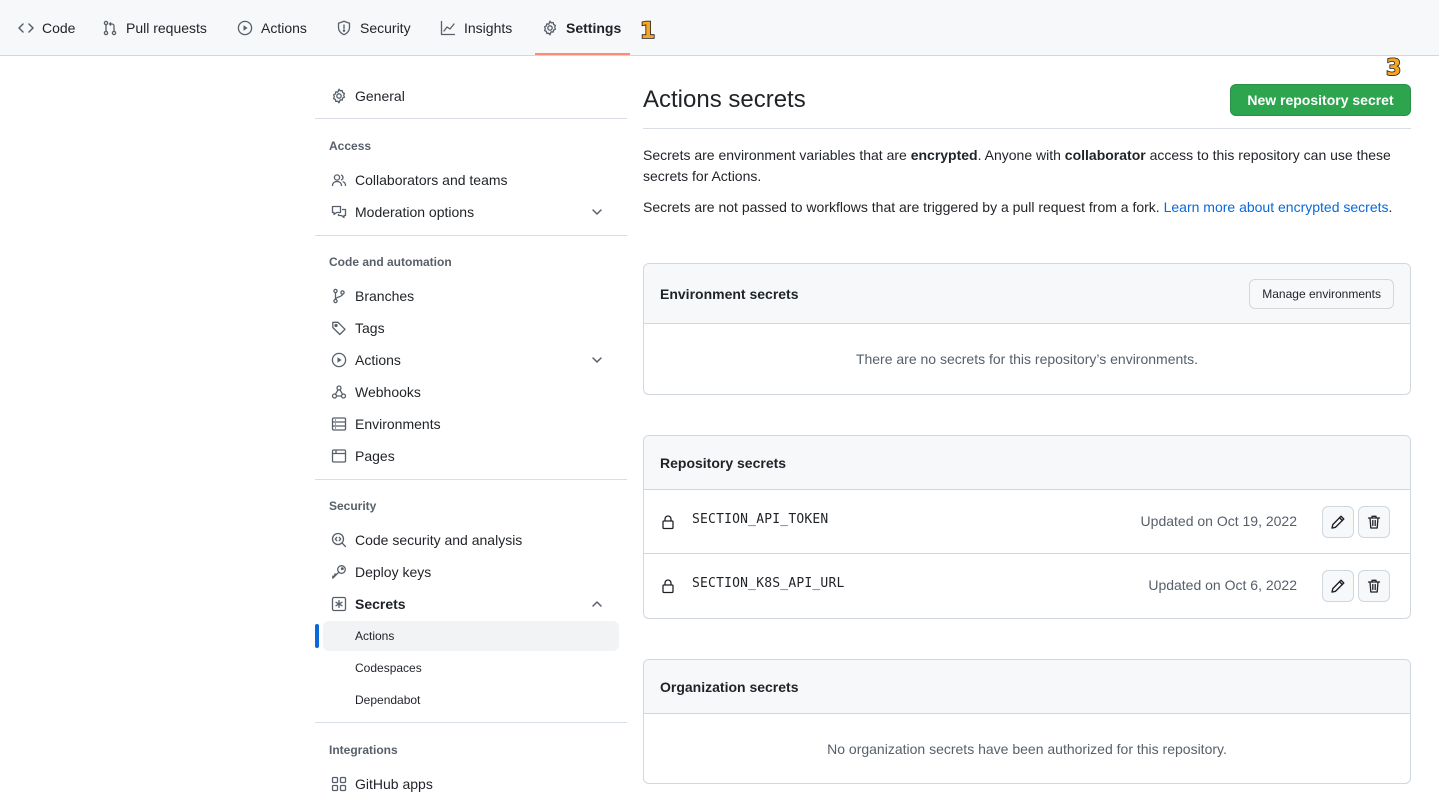  I want to click on sidebar-item-label: GitHub apps, so click(394, 784).